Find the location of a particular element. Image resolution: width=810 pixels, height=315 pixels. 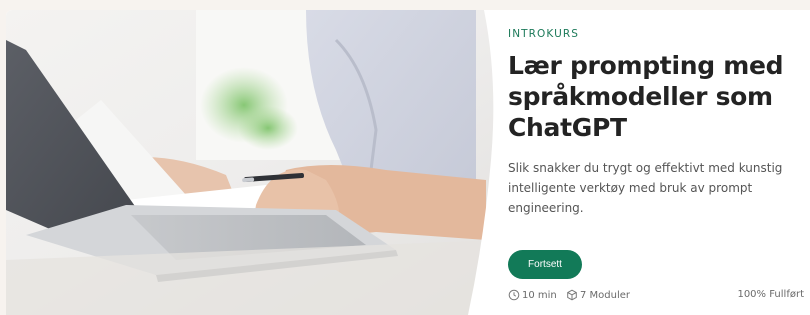

continue-button: Fortsett is located at coordinates (545, 264).